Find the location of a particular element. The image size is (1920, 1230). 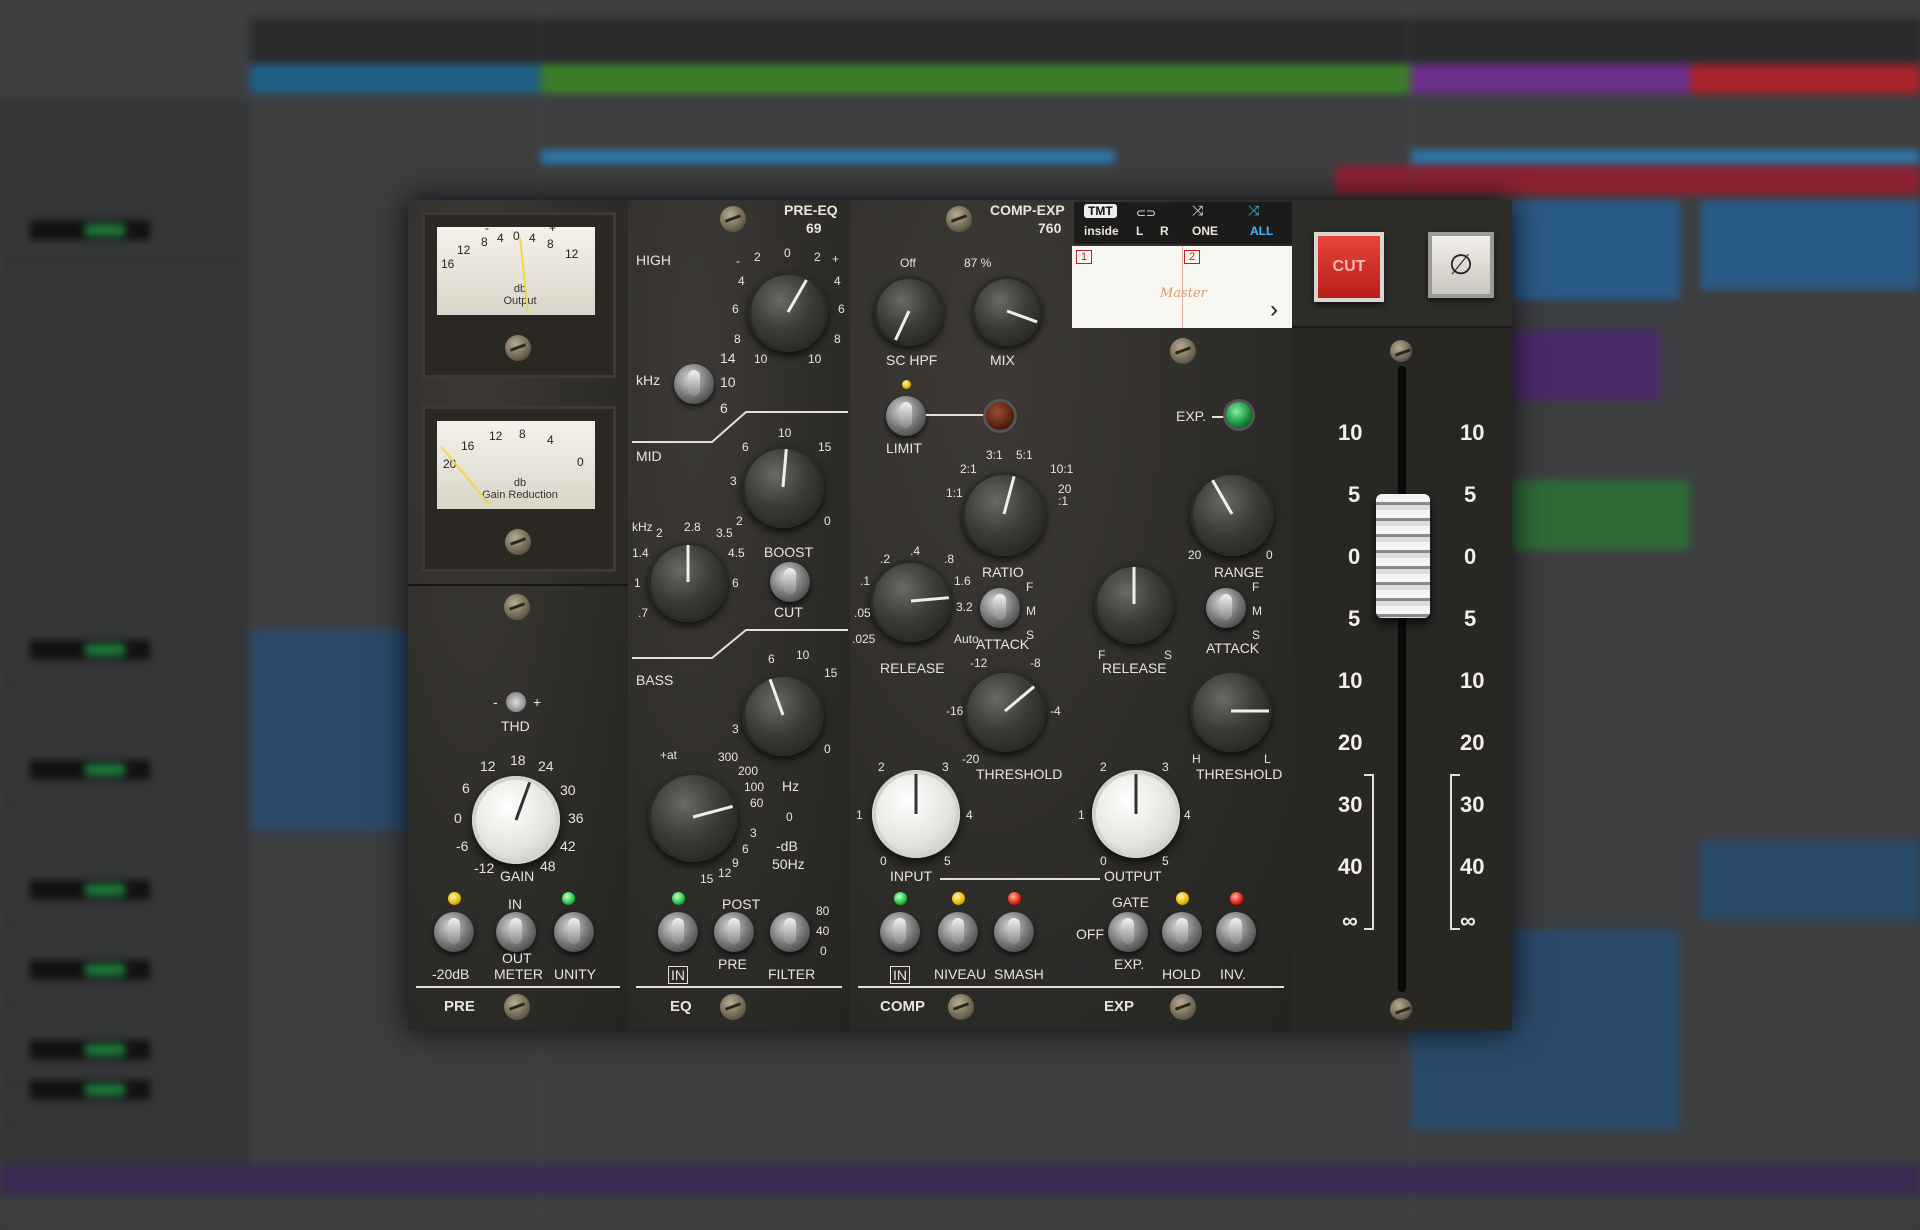

channel-right-label: R is located at coordinates (1164, 231).